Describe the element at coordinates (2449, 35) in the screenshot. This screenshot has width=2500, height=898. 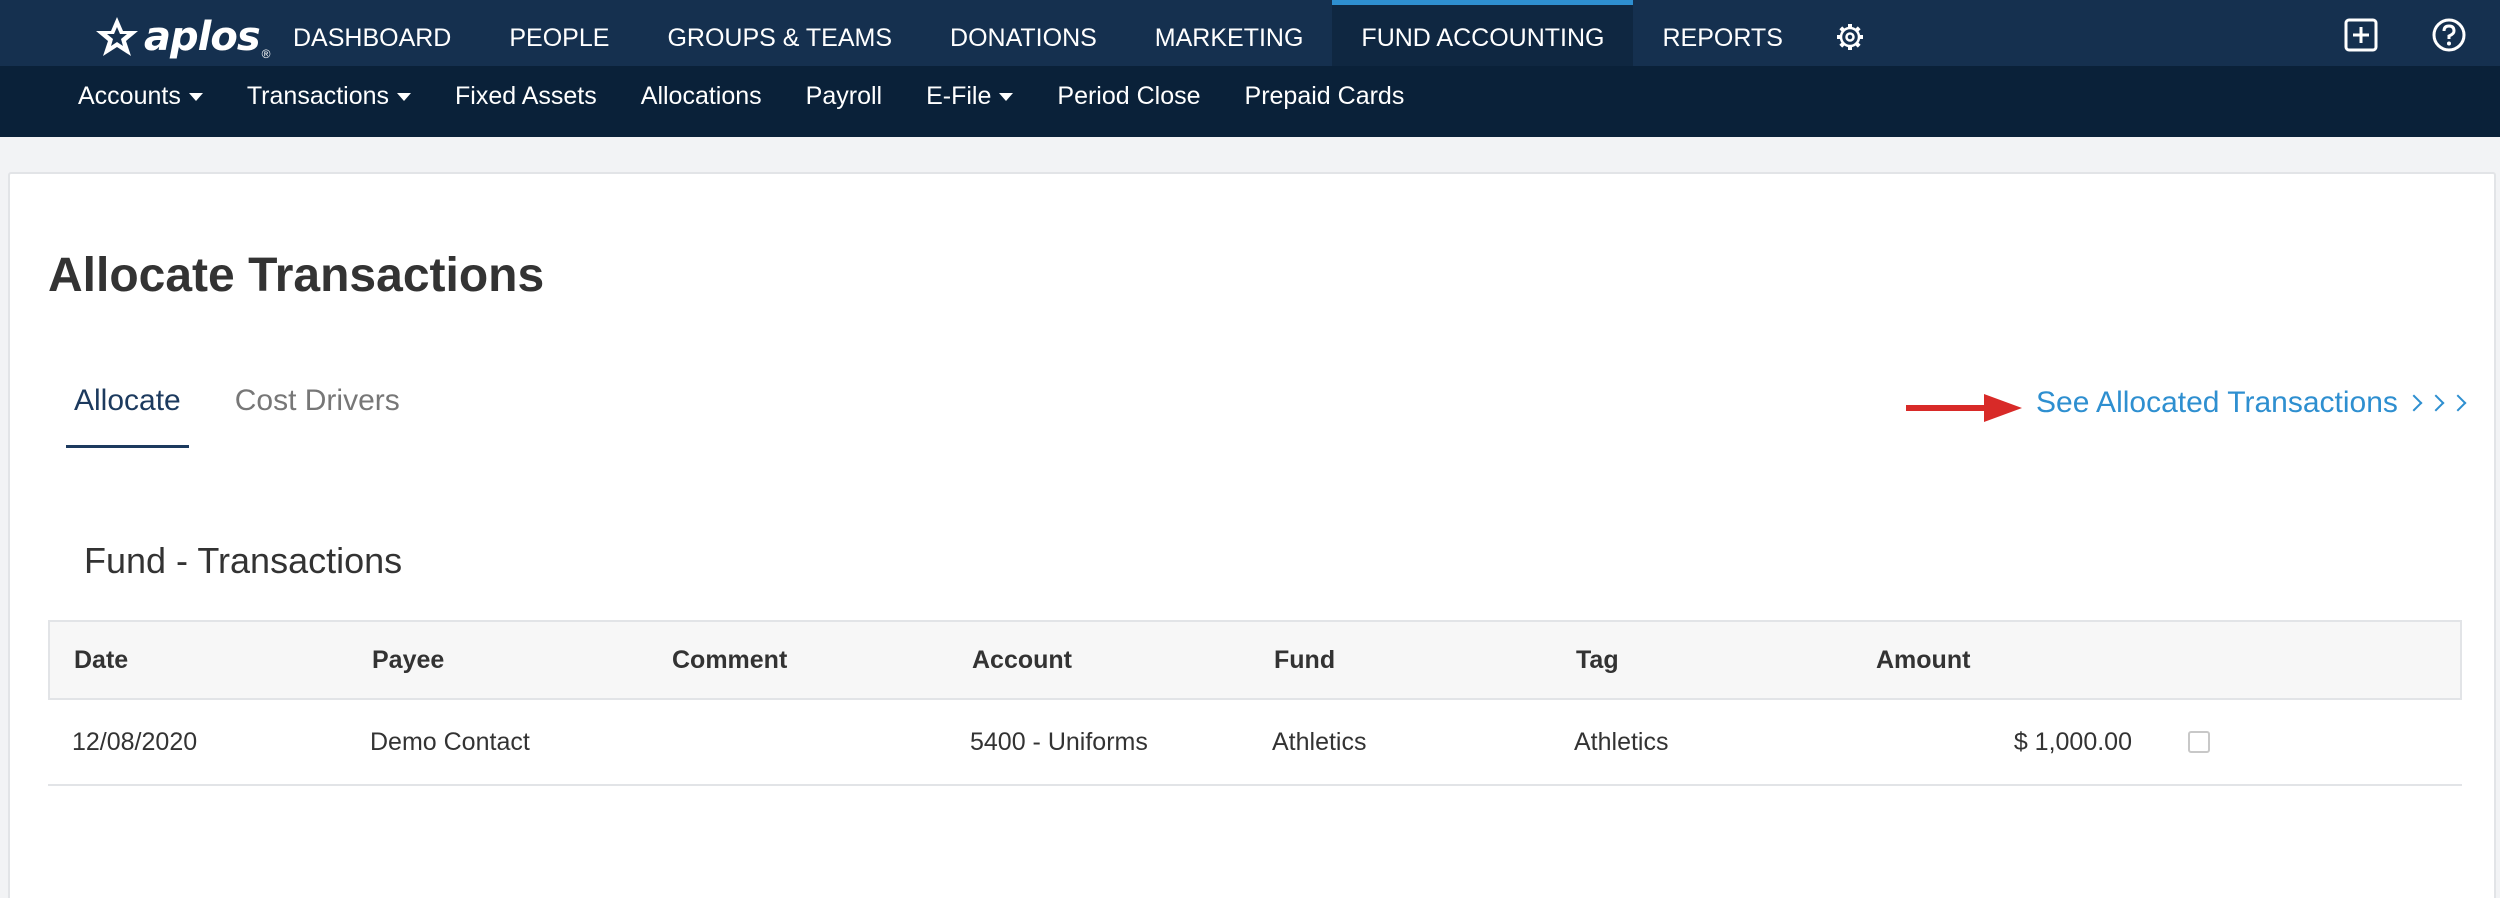
I see `help-icon` at that location.